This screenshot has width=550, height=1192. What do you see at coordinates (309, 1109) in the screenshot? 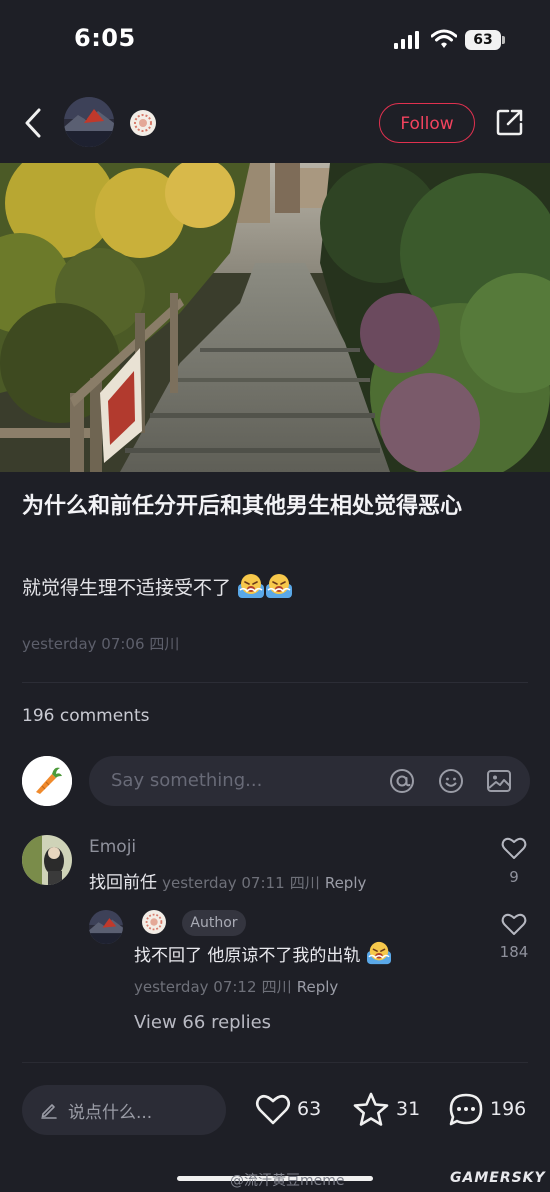
I see `like-count: 63` at bounding box center [309, 1109].